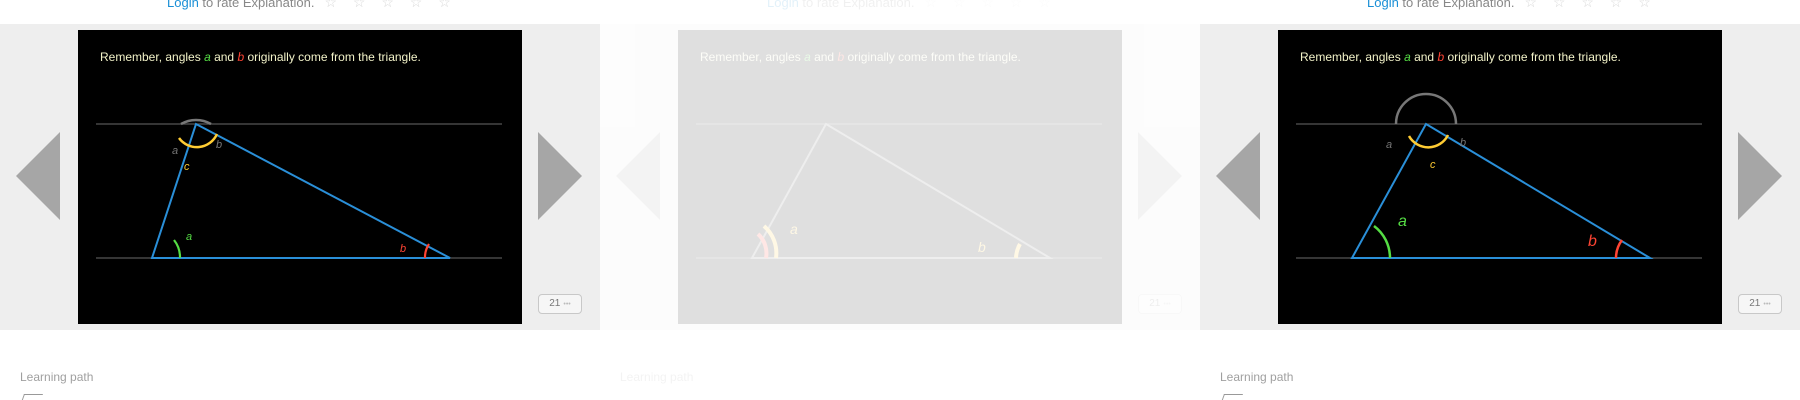 This screenshot has height=400, width=1800. What do you see at coordinates (899, 190) in the screenshot?
I see `triangle-diagram: a b` at bounding box center [899, 190].